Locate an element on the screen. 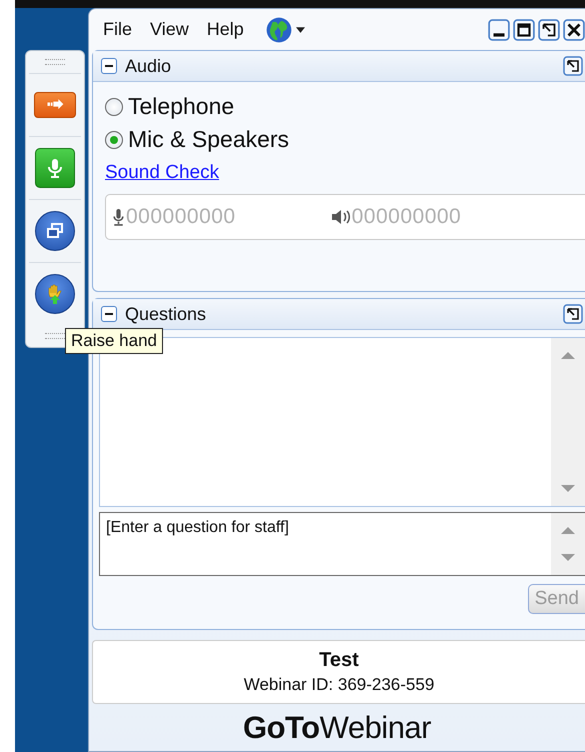 Image resolution: width=585 pixels, height=752 pixels. logo: GoToWebinar is located at coordinates (337, 728).